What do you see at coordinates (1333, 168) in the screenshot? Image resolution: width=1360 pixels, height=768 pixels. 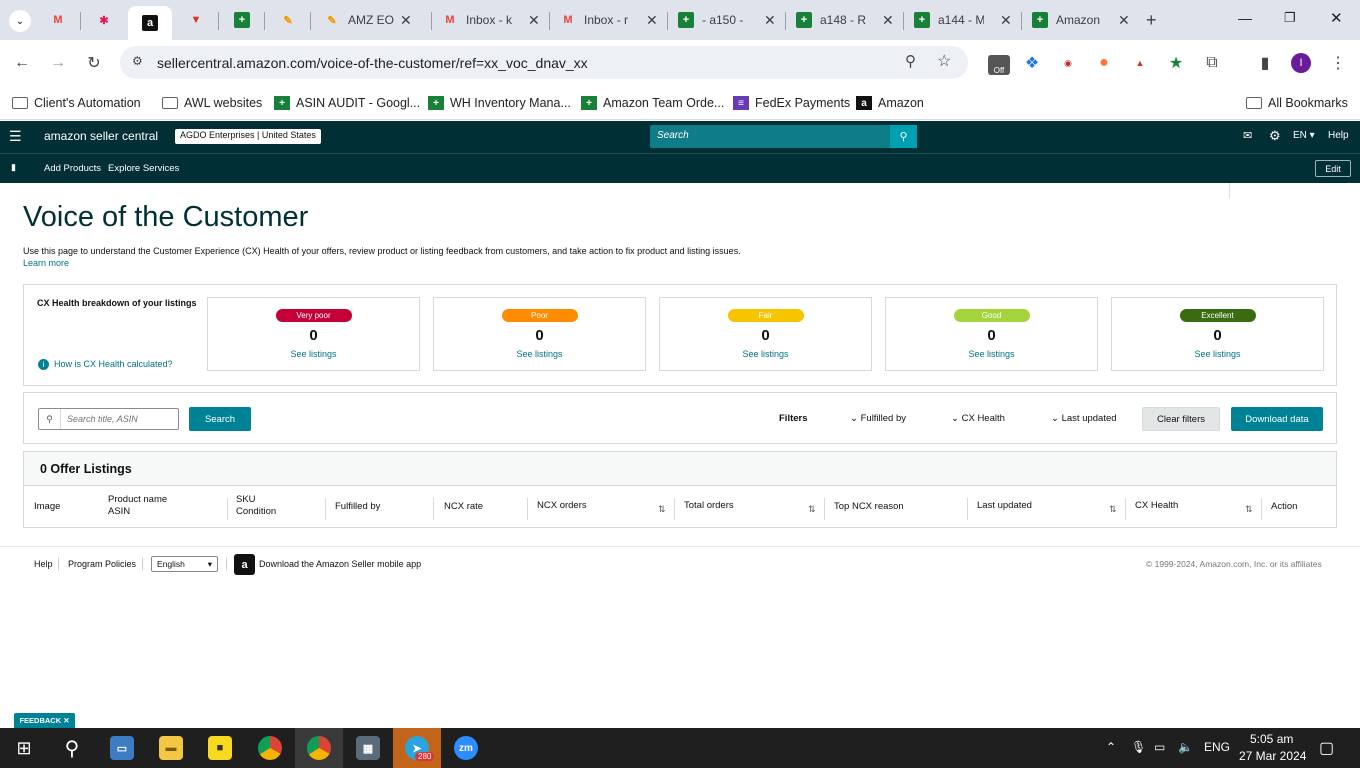 I see `edit-nav-button: Edit` at bounding box center [1333, 168].